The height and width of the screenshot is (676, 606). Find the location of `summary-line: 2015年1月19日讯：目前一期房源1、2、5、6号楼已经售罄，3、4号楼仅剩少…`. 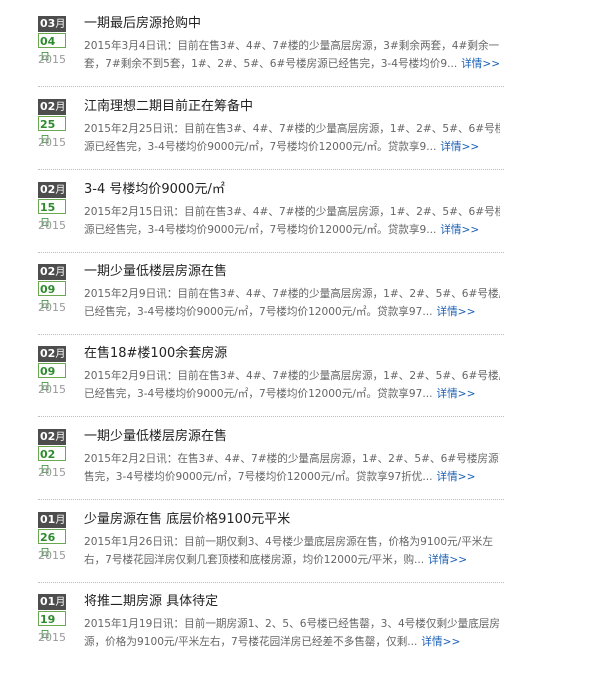

summary-line: 2015年1月19日讯：目前一期房源1、2、5、6号楼已经售罄，3、4号楼仅剩少… is located at coordinates (292, 624).